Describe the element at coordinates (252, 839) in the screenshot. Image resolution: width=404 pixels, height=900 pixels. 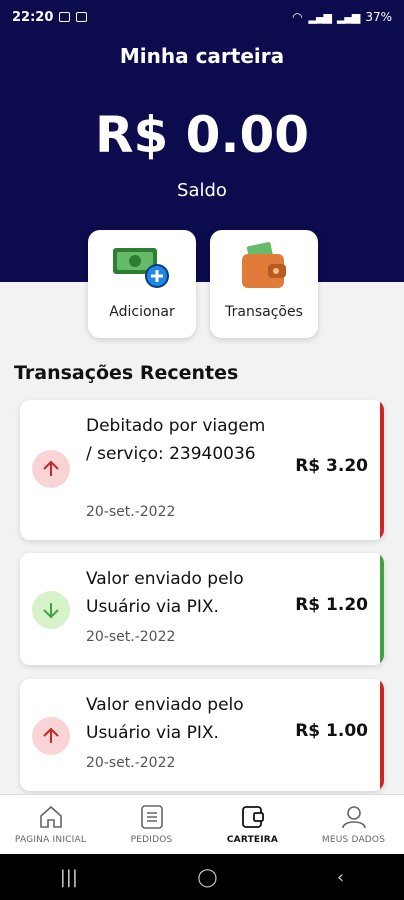
I see `nav-label: CARTEIRA` at that location.